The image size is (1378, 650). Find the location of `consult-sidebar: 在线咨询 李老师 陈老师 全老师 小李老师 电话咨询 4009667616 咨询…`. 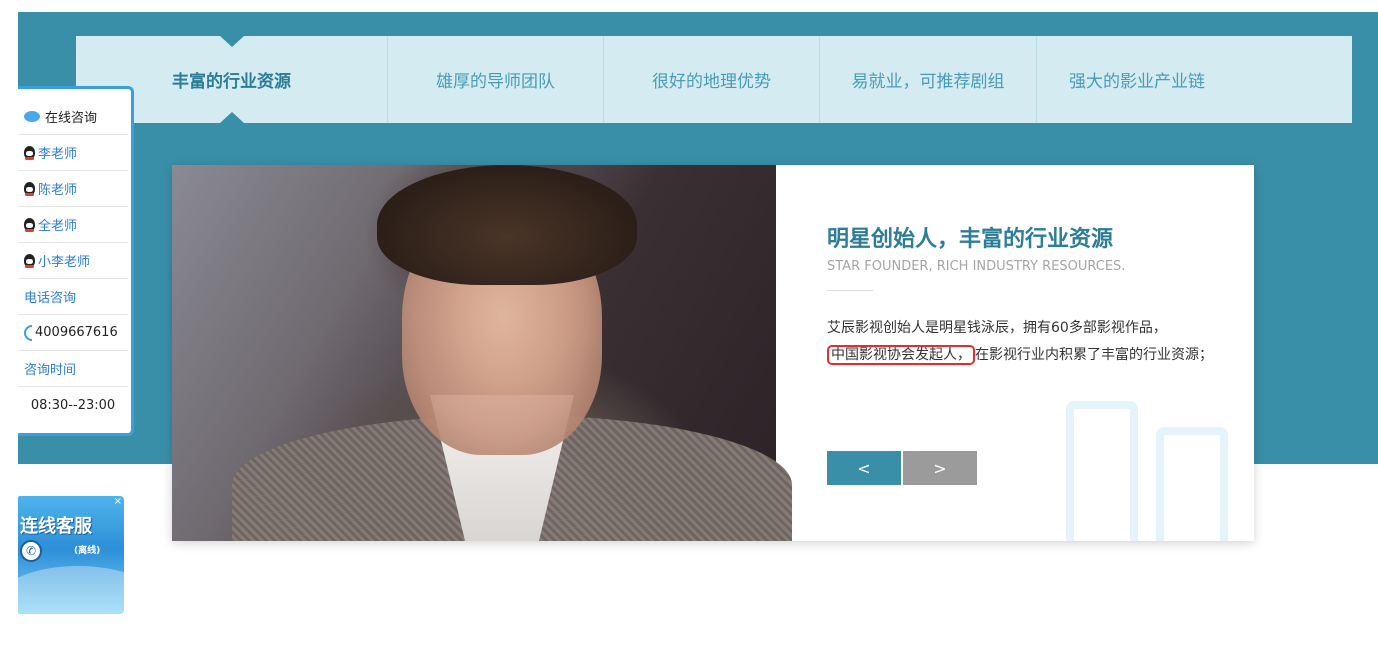

consult-sidebar: 在线咨询 李老师 陈老师 全老师 小李老师 电话咨询 4009667616 咨询… is located at coordinates (76, 261).